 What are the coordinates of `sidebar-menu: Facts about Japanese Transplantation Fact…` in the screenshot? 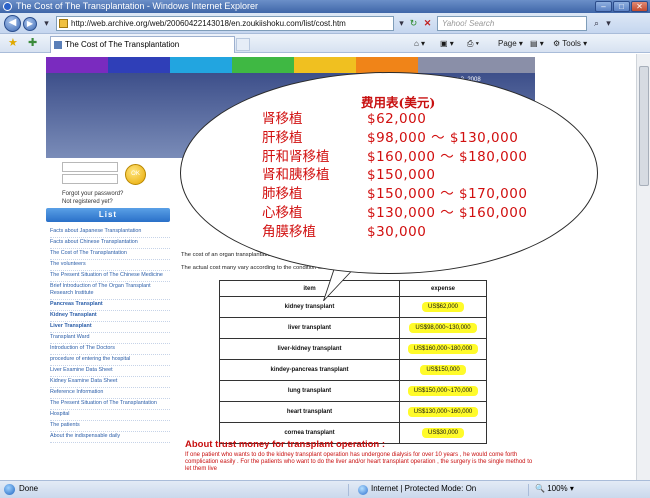 It's located at (110, 335).